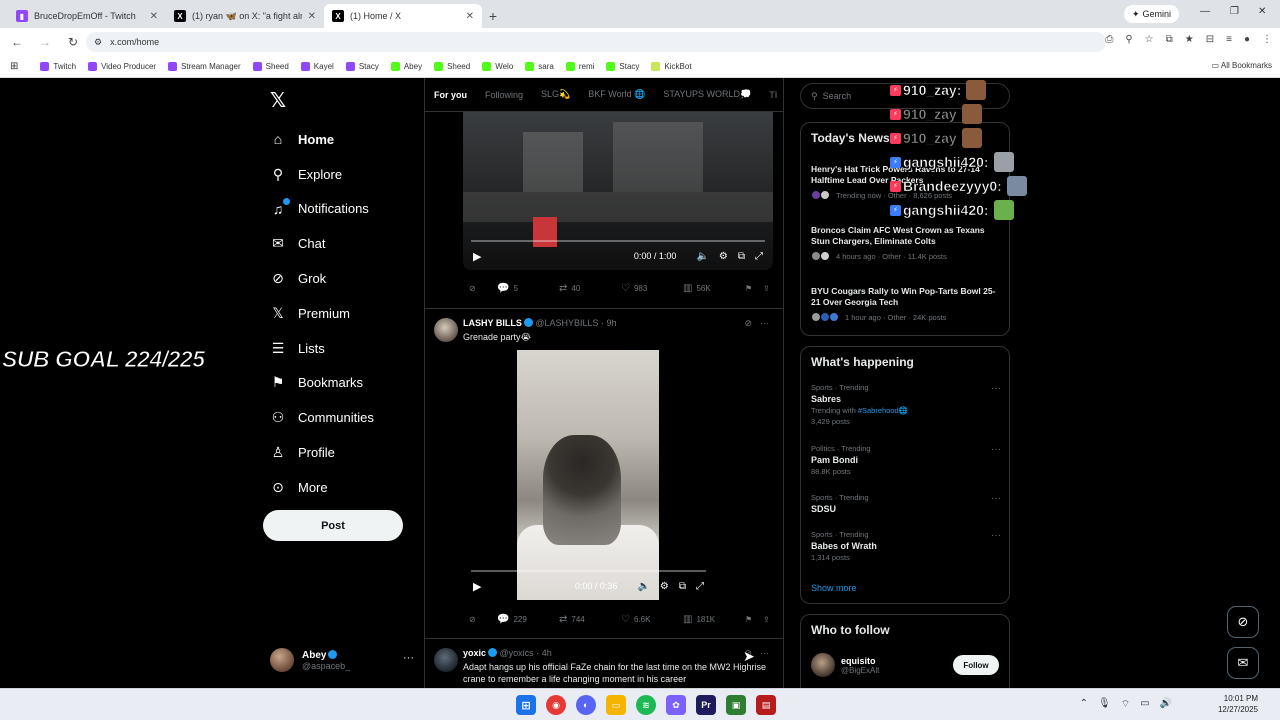  I want to click on nav-item-communities: ⚇ Communities, so click(322, 417).